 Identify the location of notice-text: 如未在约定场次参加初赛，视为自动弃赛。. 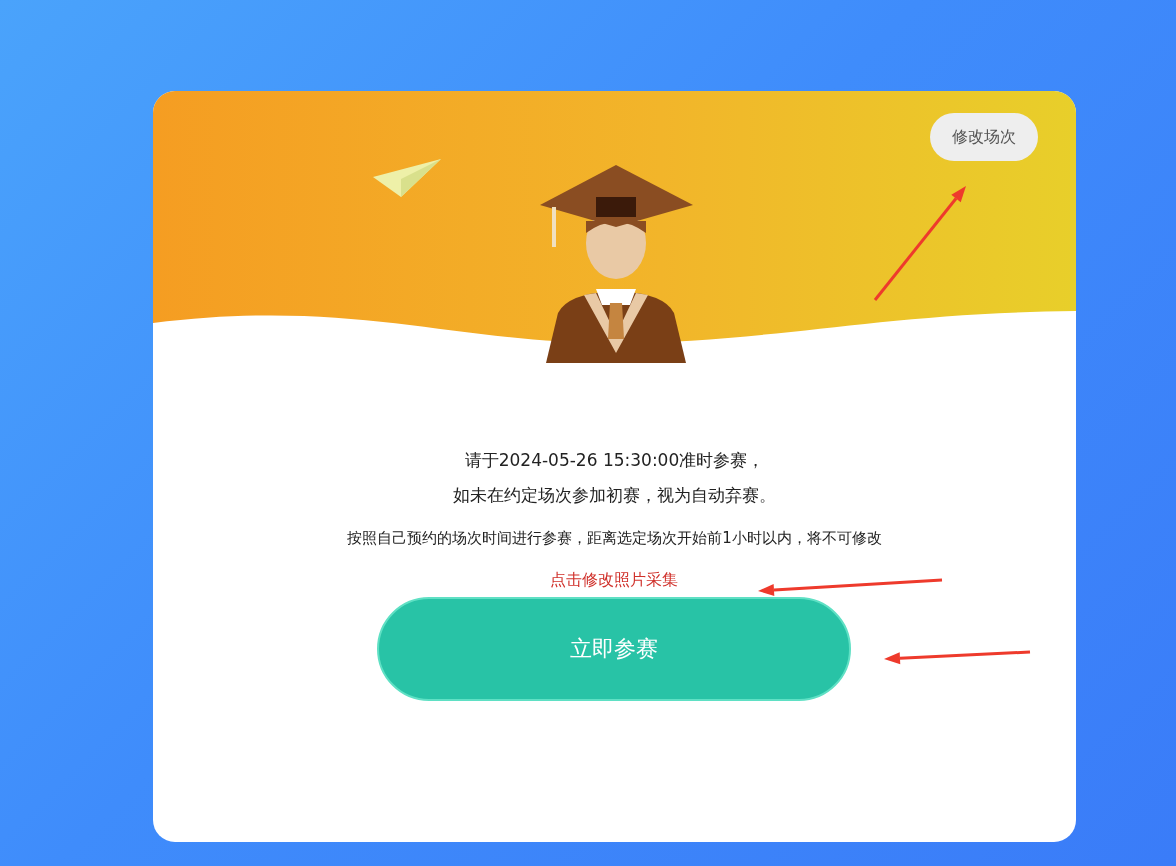
(614, 495).